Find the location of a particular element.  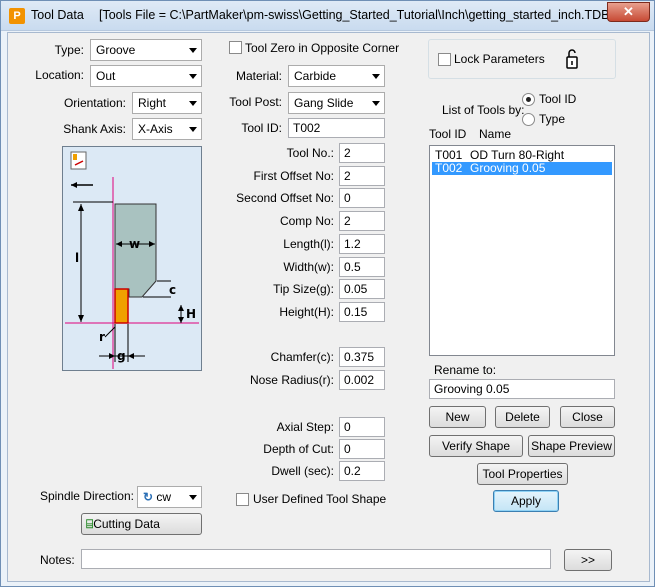

height-arrow-bottom is located at coordinates (181, 320).